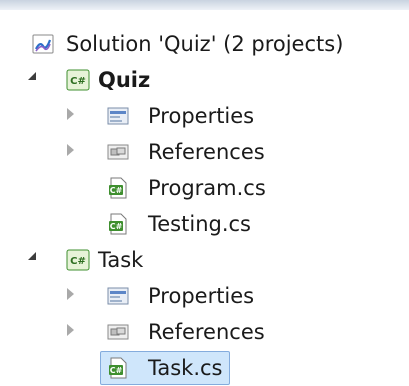 The width and height of the screenshot is (409, 386). I want to click on file-label: Program.cs, so click(207, 188).